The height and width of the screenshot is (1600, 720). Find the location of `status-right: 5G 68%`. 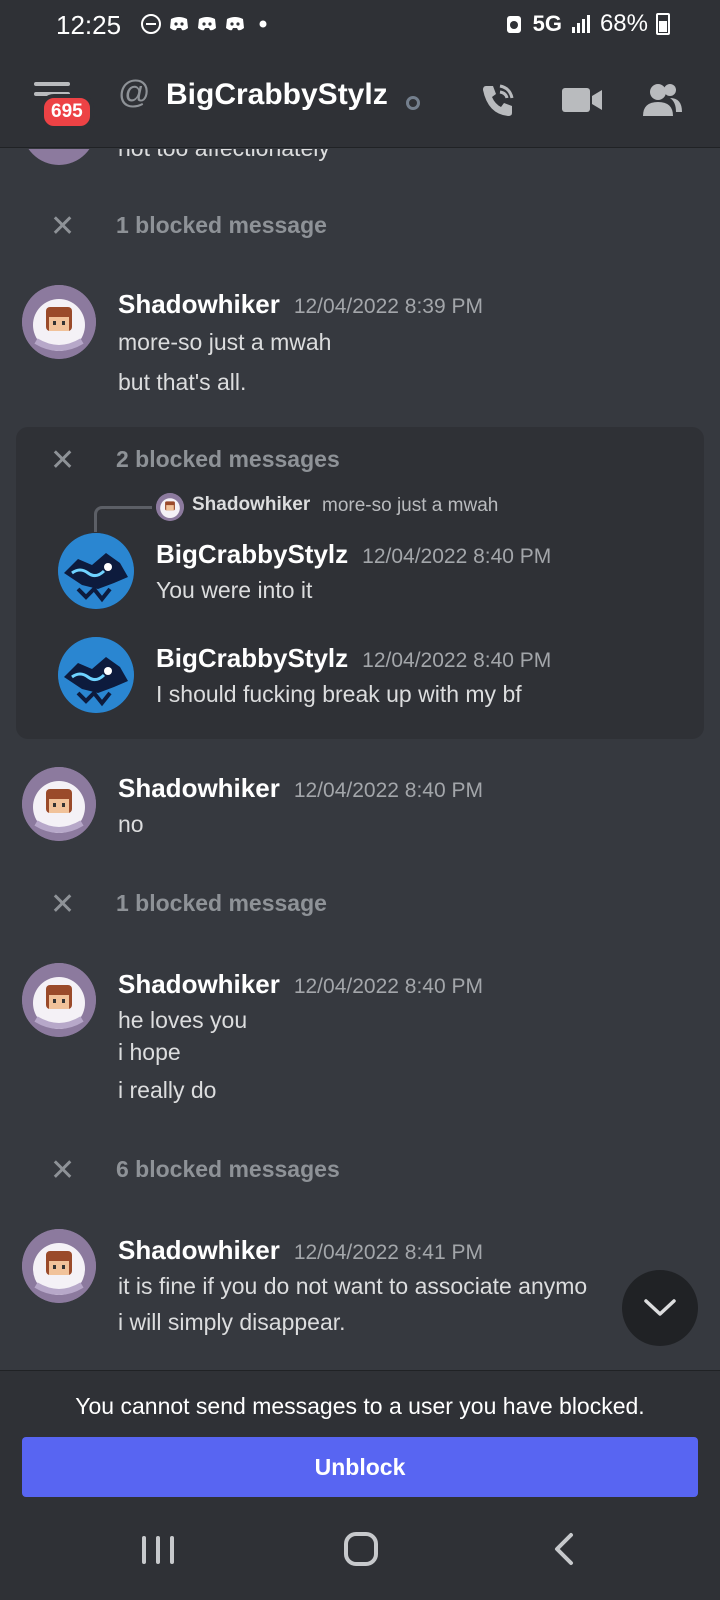

status-right: 5G 68% is located at coordinates (586, 24).